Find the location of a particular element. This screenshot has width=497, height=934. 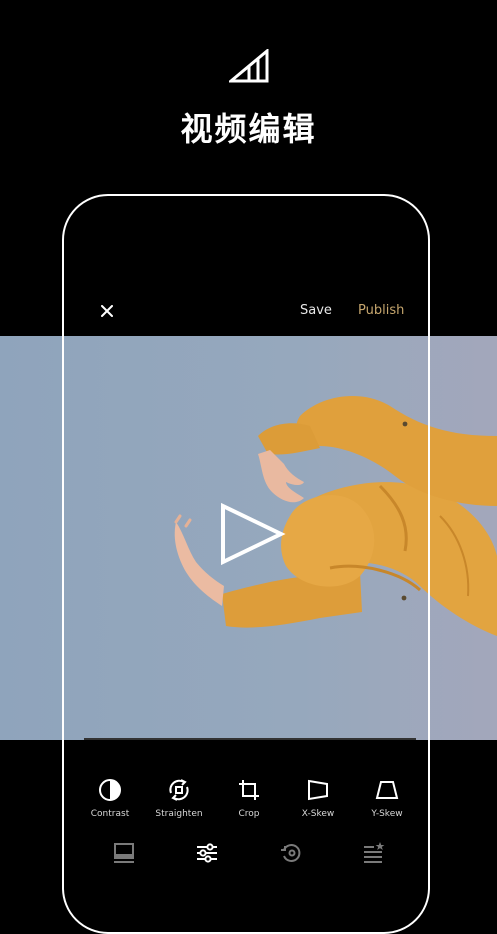

presets-icon is located at coordinates (124, 853).